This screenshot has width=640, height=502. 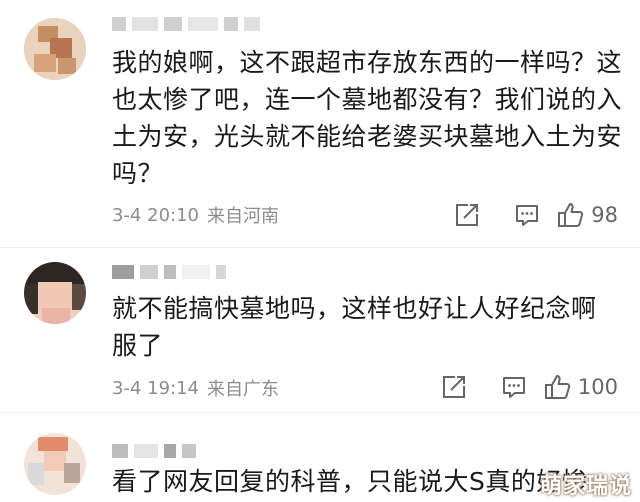 What do you see at coordinates (604, 215) in the screenshot?
I see `like-count: 98` at bounding box center [604, 215].